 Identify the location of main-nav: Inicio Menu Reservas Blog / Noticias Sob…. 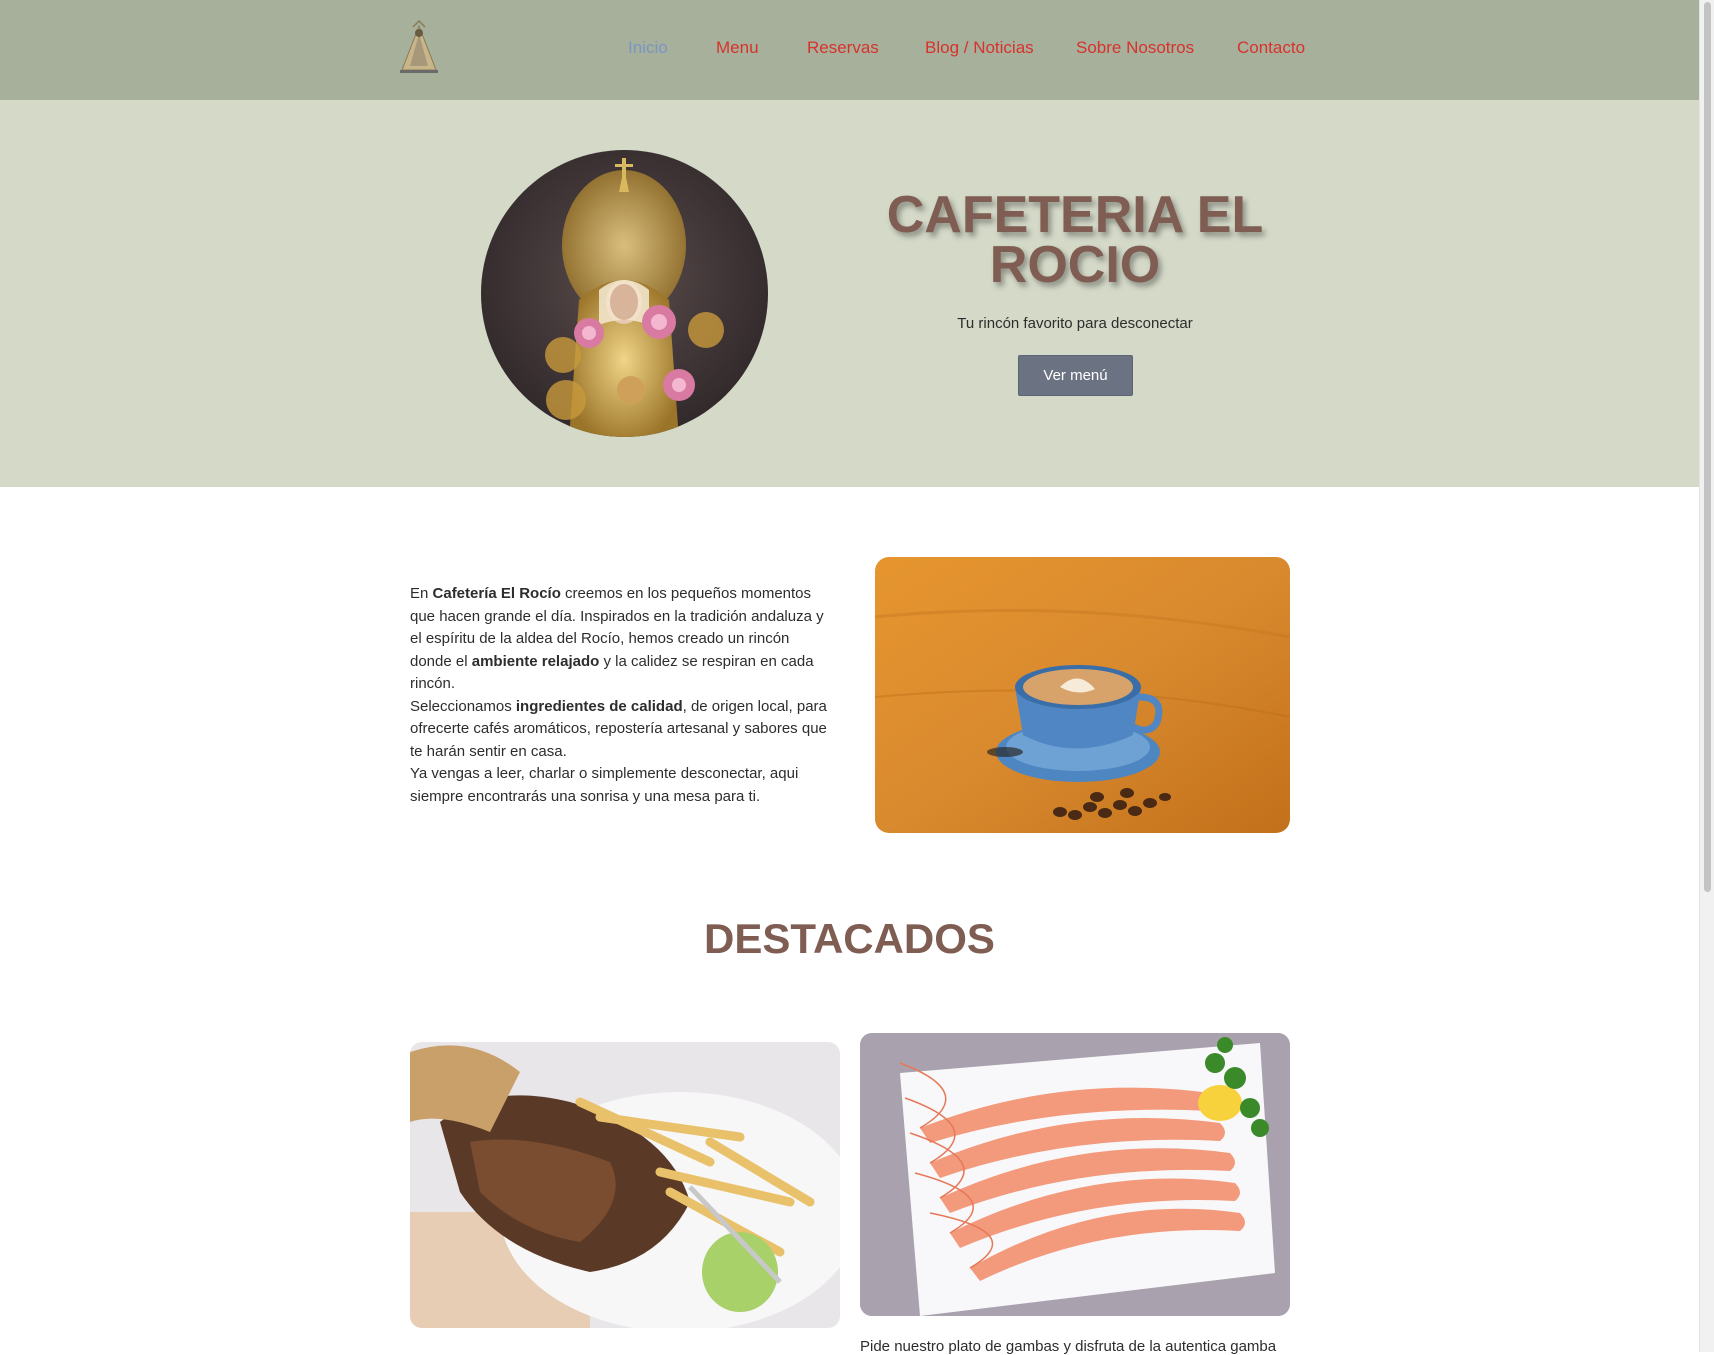
(849, 50).